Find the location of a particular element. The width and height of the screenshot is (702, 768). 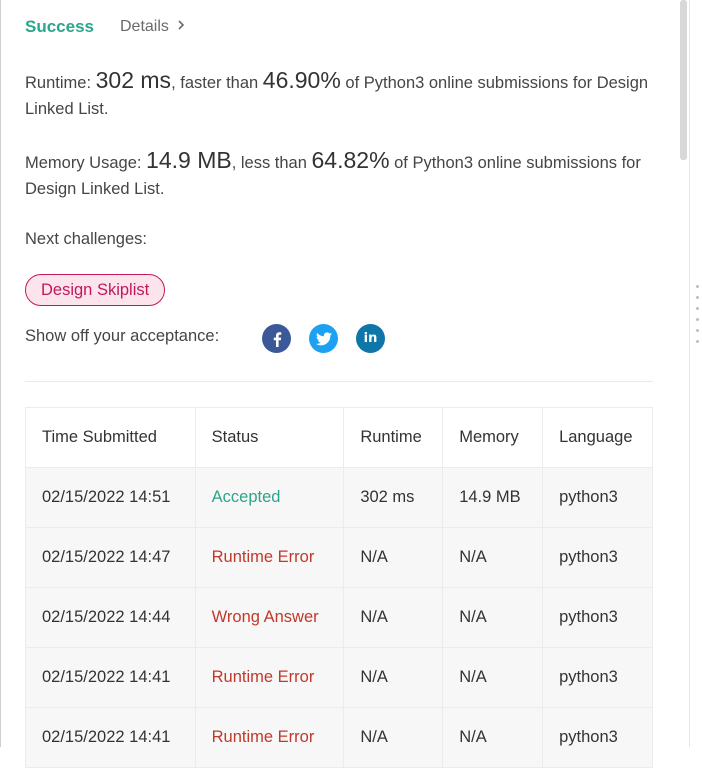

time-cell: 02/15/2022 14:44 is located at coordinates (110, 617).